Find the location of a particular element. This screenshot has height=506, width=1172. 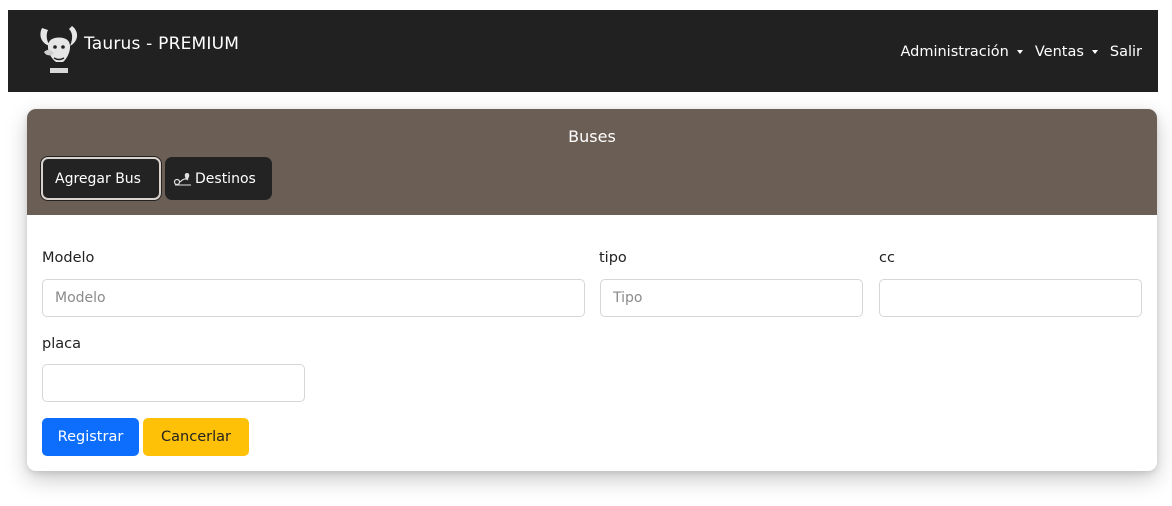

nav-label-administracion: Administración is located at coordinates (954, 52).